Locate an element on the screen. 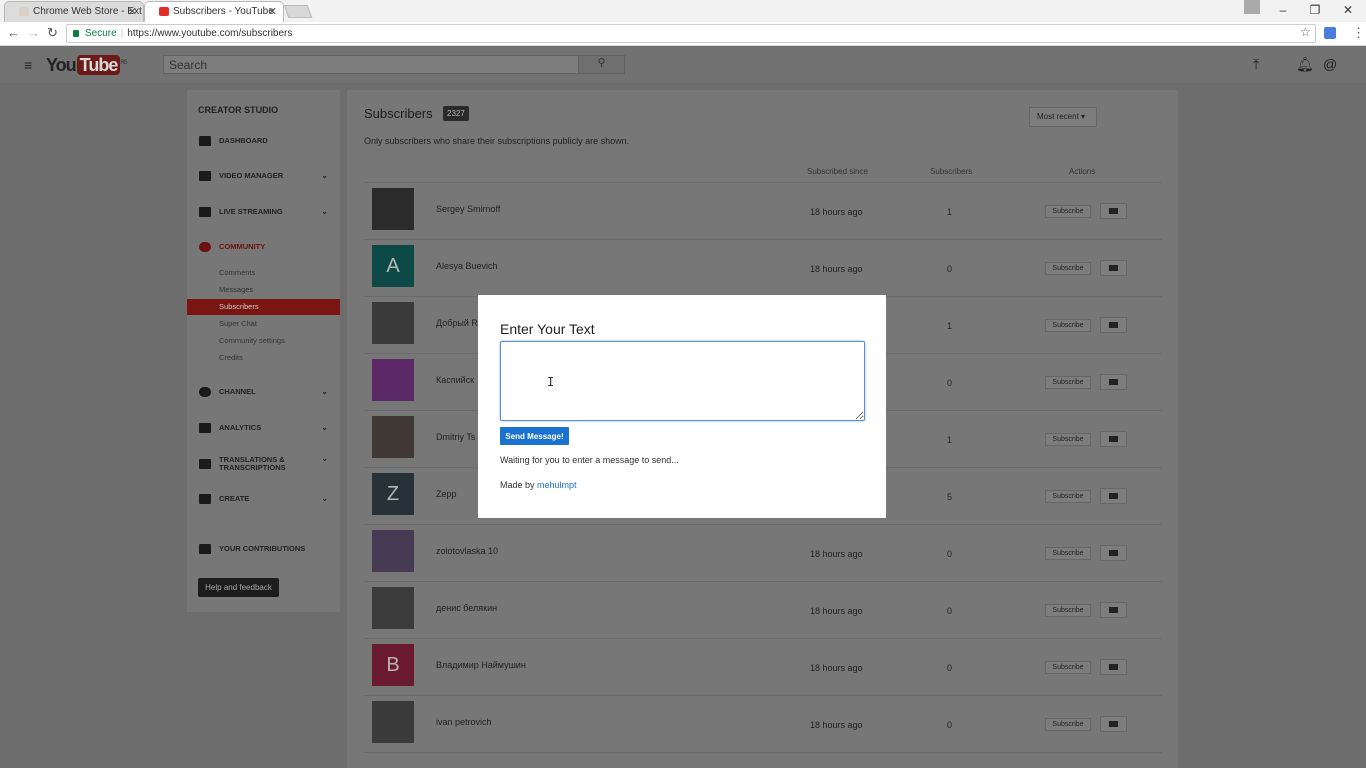 The image size is (1366, 768). sidebar-item-live-streaming: LIVE STREAMING ⌄ is located at coordinates (263, 212).